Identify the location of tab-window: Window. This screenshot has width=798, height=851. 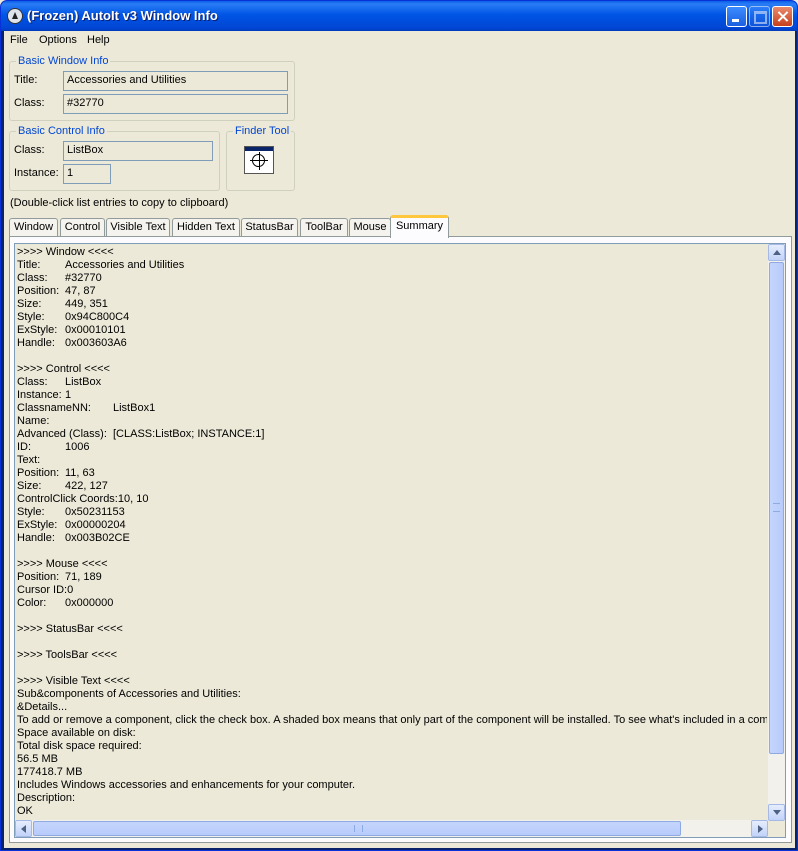
(33, 227).